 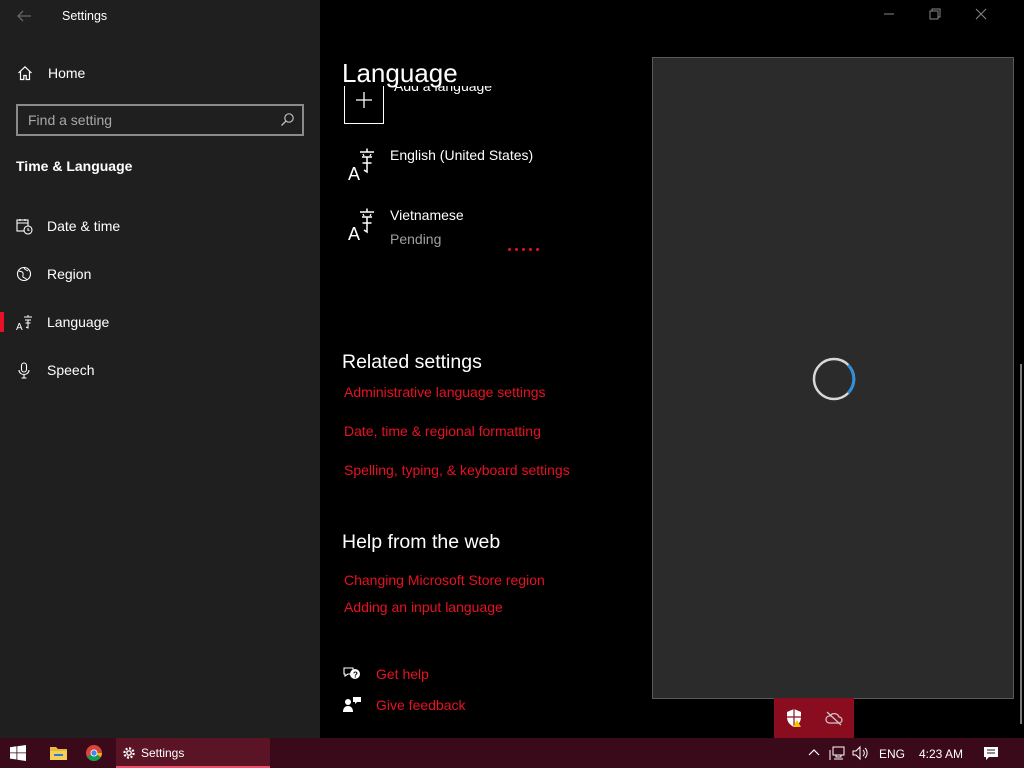 What do you see at coordinates (85, 16) in the screenshot?
I see `app-title: Settings` at bounding box center [85, 16].